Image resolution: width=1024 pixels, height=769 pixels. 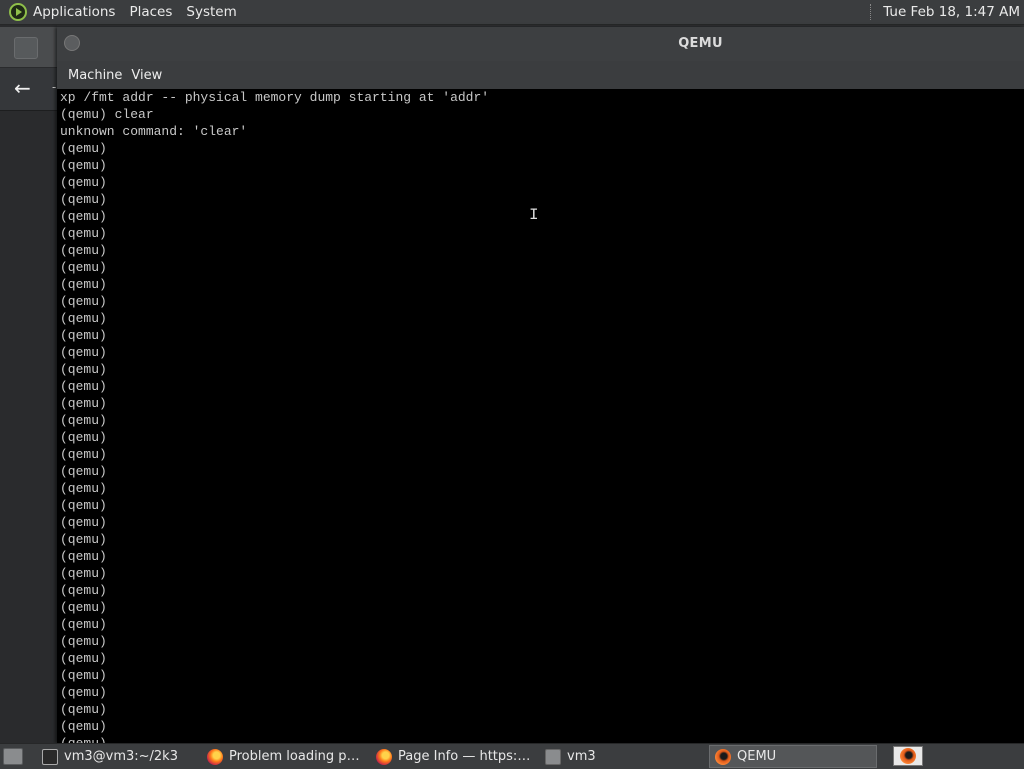 I want to click on mate-menu-icon, so click(x=18, y=12).